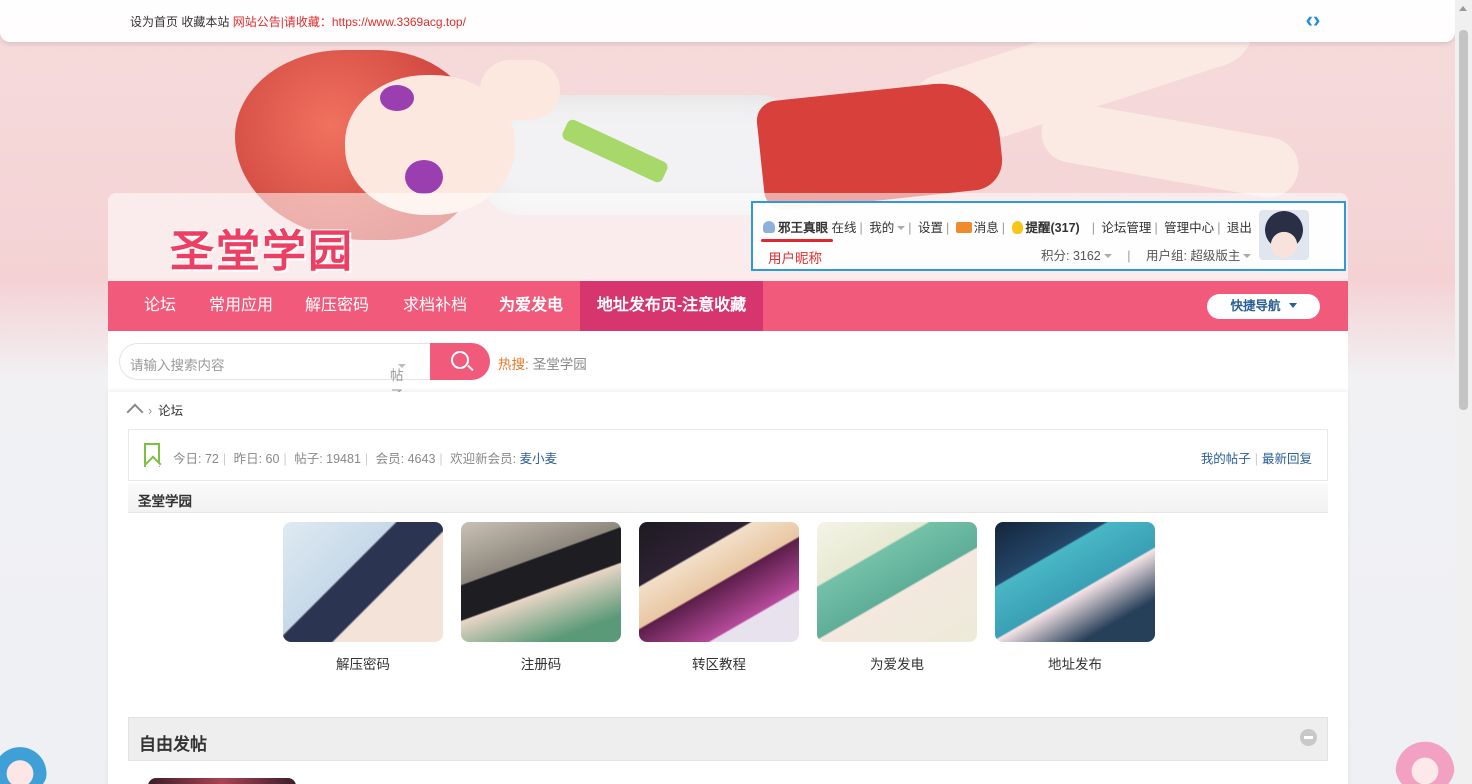 This screenshot has width=1472, height=784. What do you see at coordinates (241, 306) in the screenshot?
I see `nav-item-apps: 常用应用` at bounding box center [241, 306].